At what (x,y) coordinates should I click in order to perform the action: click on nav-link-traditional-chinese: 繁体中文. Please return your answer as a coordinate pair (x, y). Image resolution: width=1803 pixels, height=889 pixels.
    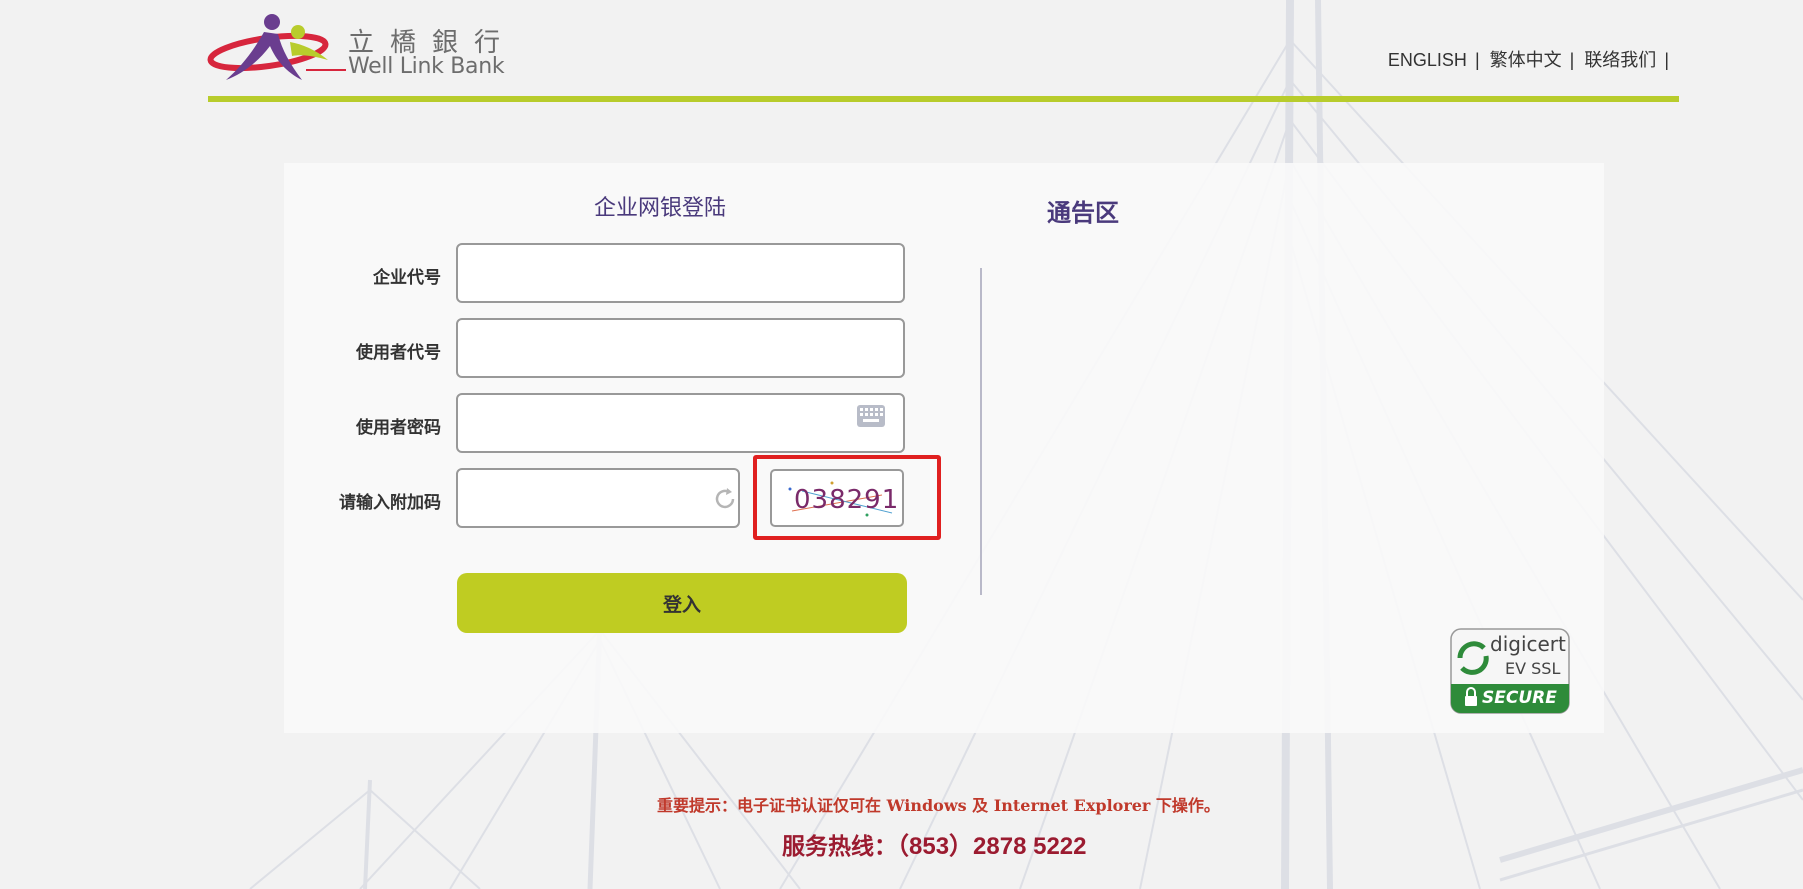
    Looking at the image, I should click on (1526, 60).